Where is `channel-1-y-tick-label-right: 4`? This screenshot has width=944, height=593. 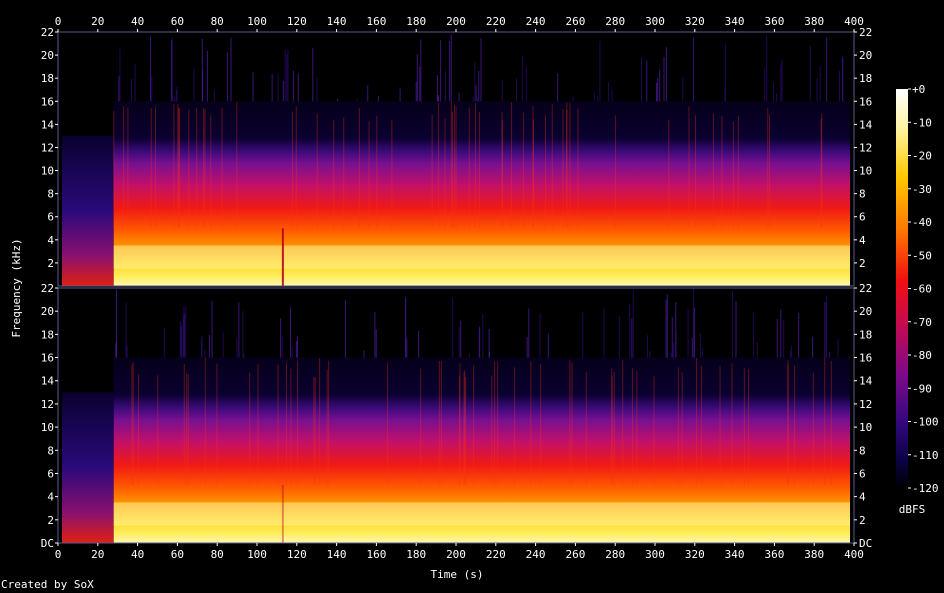 channel-1-y-tick-label-right: 4 is located at coordinates (862, 240).